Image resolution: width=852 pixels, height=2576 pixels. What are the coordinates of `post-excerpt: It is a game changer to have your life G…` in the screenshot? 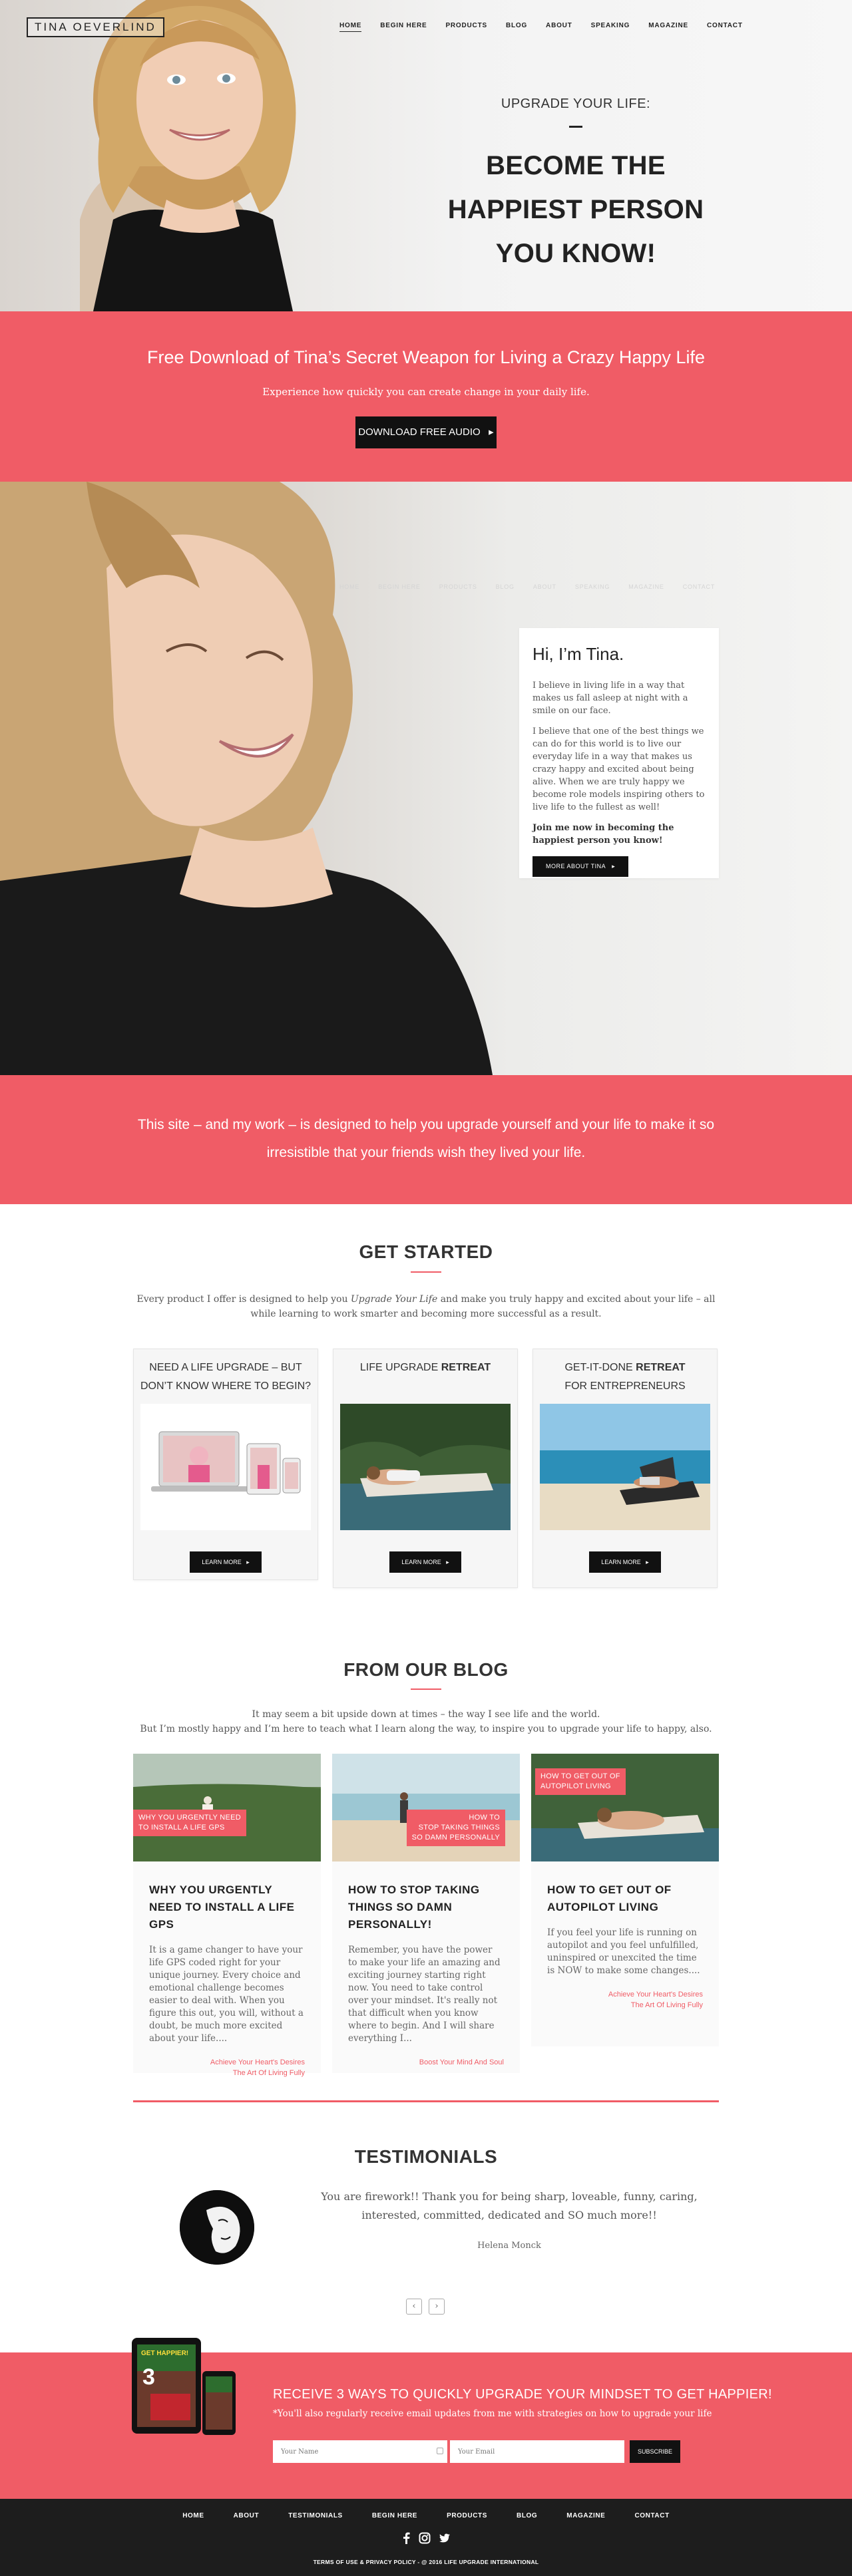 It's located at (226, 1994).